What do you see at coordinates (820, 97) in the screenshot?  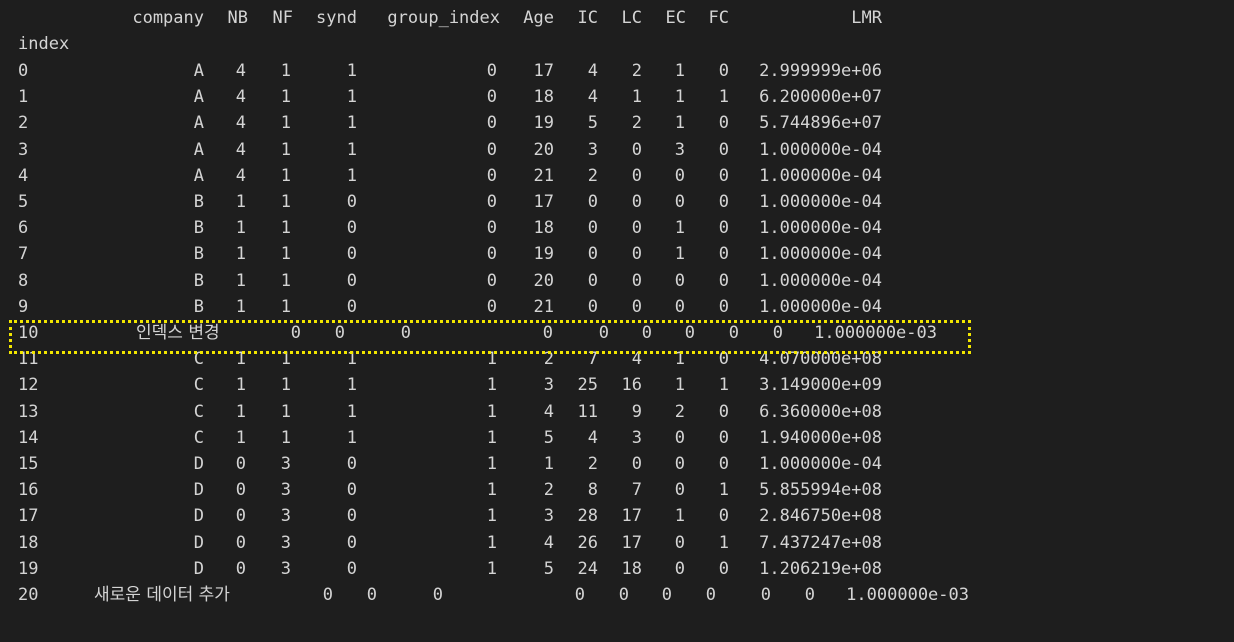 I see `row-lmr: 6.200000e+07` at bounding box center [820, 97].